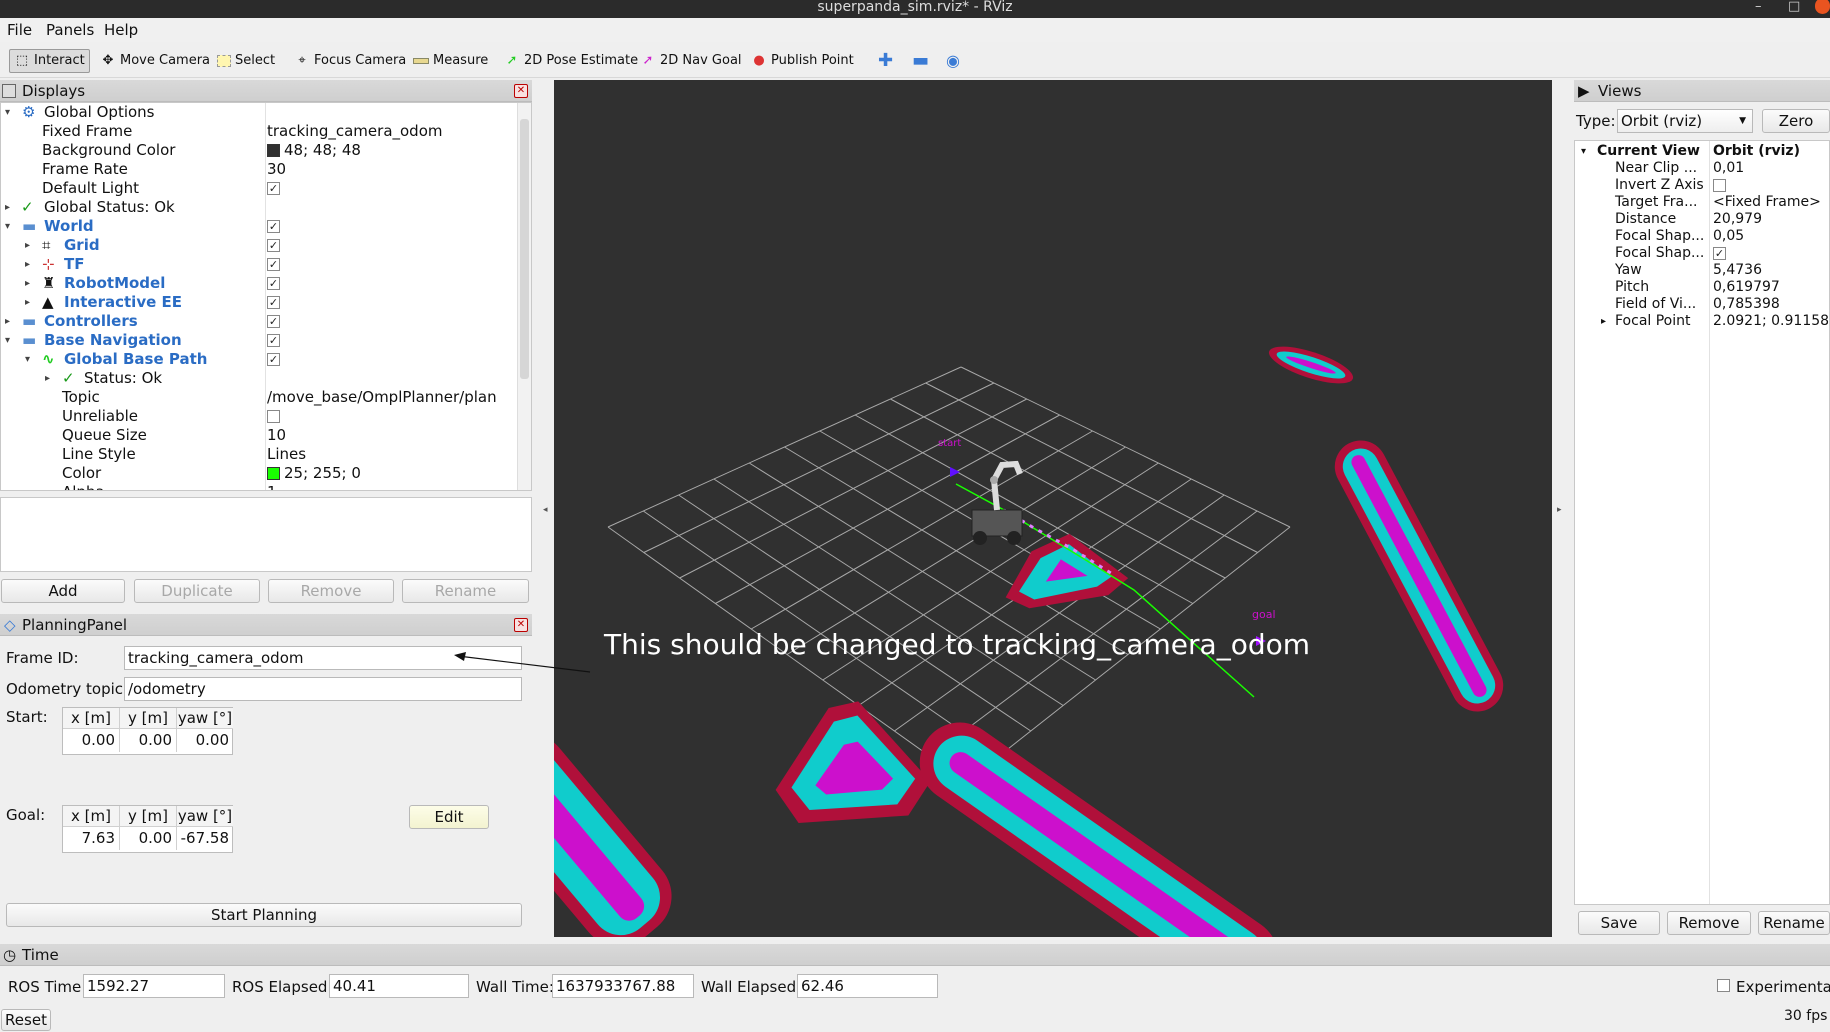 Image resolution: width=1830 pixels, height=1032 pixels. Describe the element at coordinates (148, 838) in the screenshot. I see `goal-y-cell: 0.00` at that location.